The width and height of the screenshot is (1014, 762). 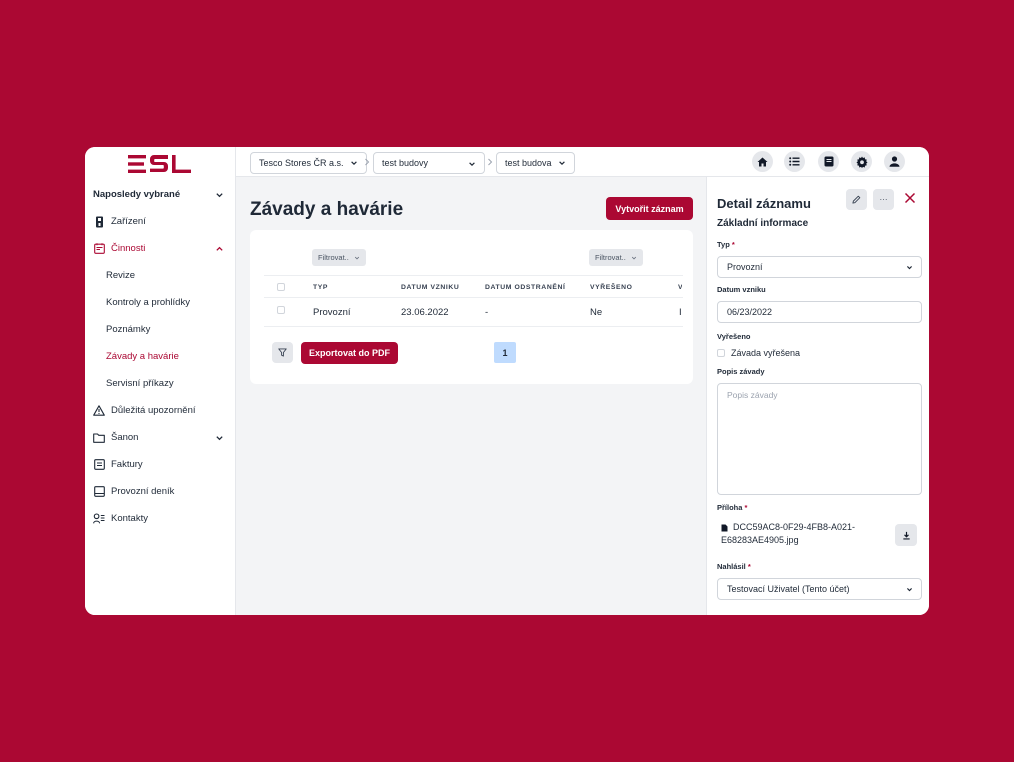 I want to click on resolved-checkbox-row: Závada vyřešena, so click(x=758, y=353).